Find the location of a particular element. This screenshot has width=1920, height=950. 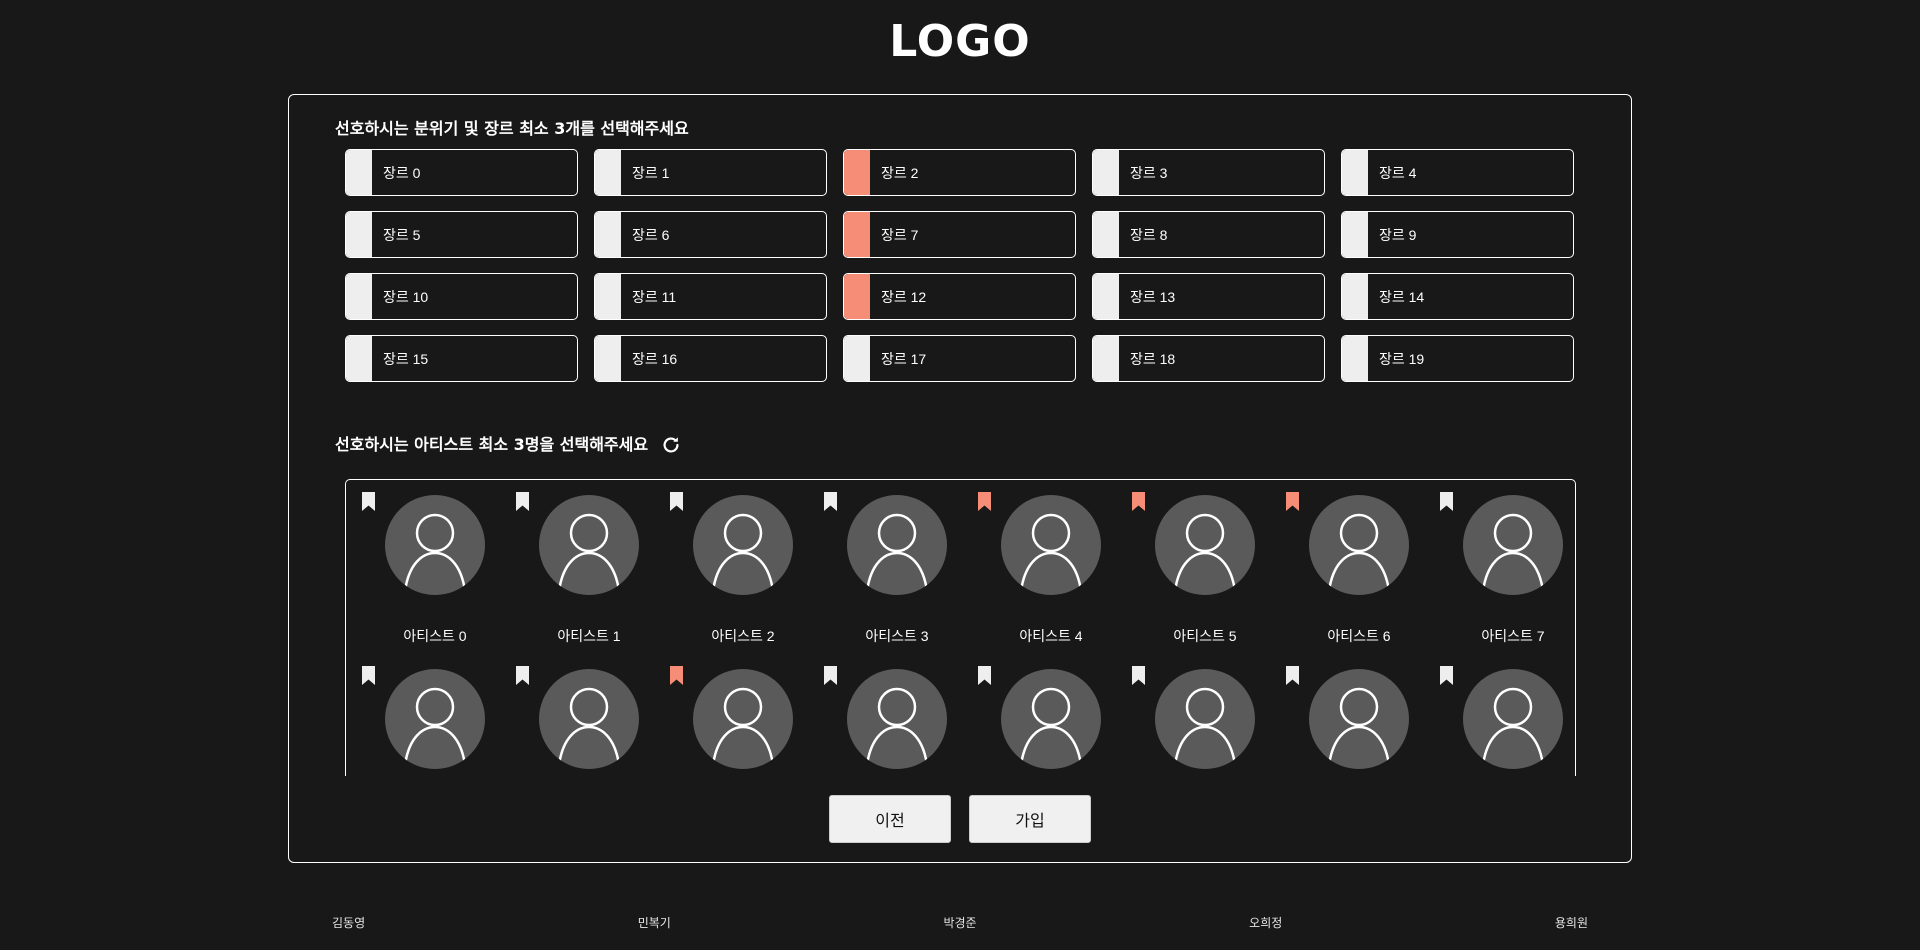

genre-chip: 장르 15 is located at coordinates (461, 358).